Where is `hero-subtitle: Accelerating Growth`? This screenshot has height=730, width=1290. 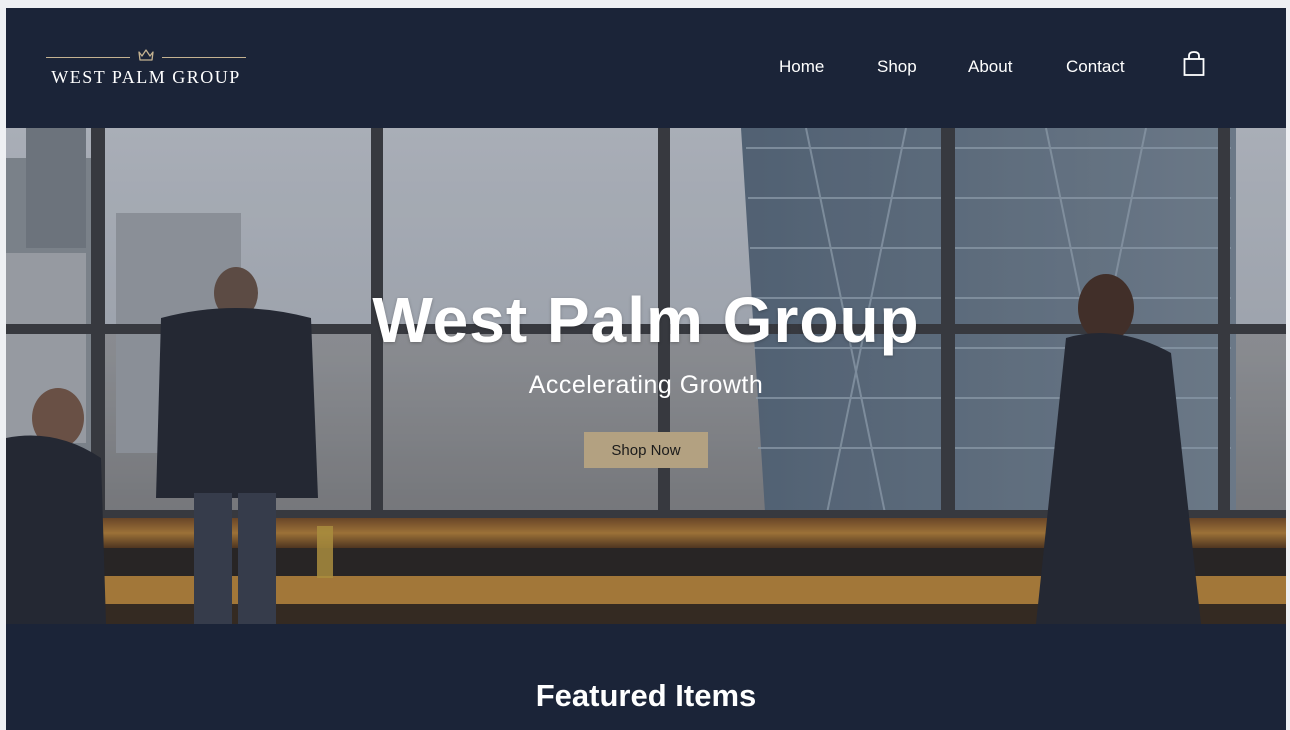 hero-subtitle: Accelerating Growth is located at coordinates (646, 385).